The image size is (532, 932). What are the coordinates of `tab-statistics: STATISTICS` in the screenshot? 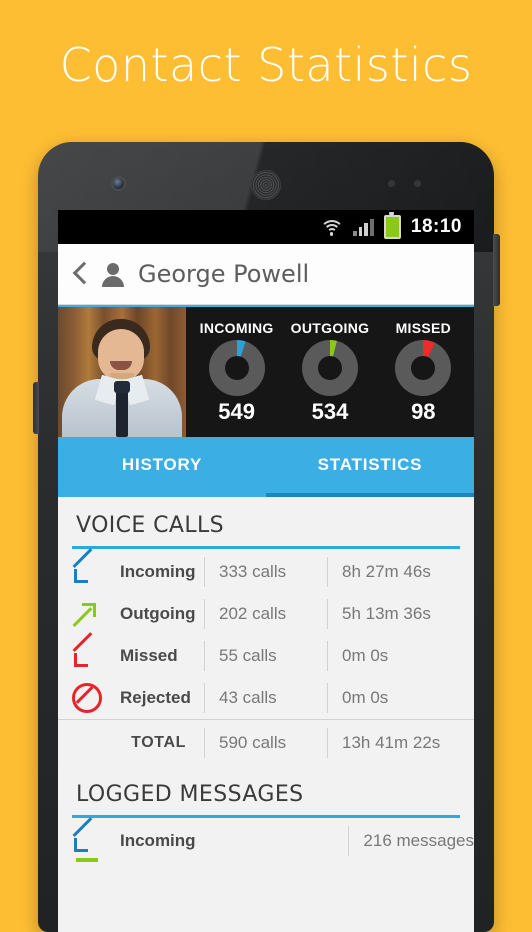 It's located at (370, 467).